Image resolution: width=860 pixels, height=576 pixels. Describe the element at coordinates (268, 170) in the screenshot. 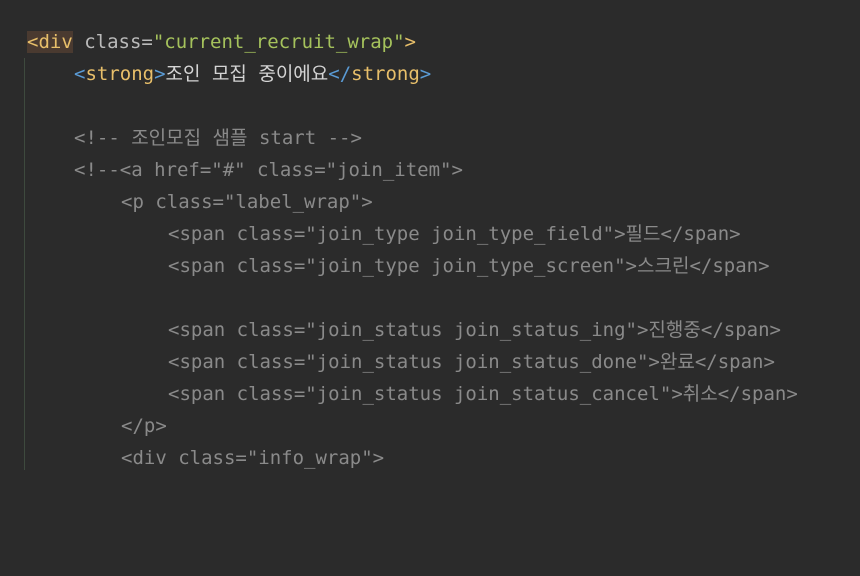

I see `code-line-4: <!--<a href="#" class="join_item">` at that location.